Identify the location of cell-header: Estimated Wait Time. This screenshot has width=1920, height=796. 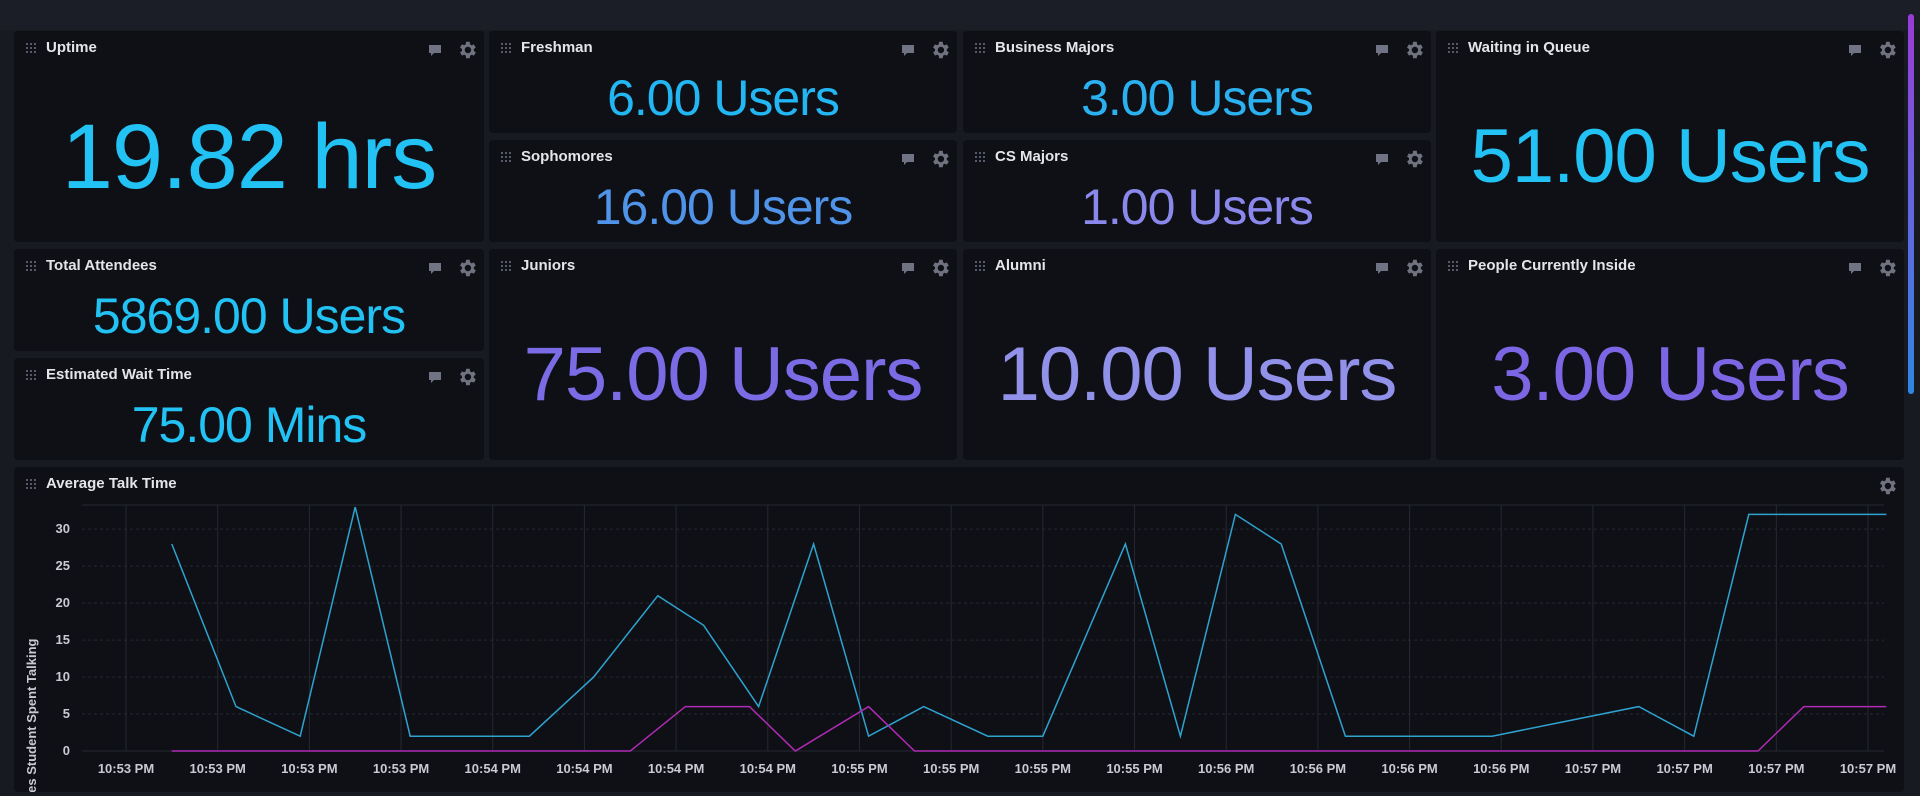
(249, 372).